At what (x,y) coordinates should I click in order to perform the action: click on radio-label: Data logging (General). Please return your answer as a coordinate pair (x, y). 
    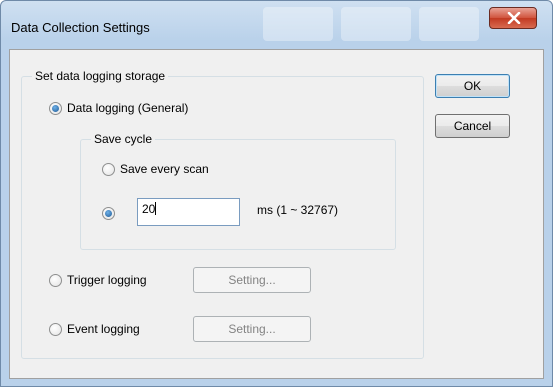
    Looking at the image, I should click on (128, 108).